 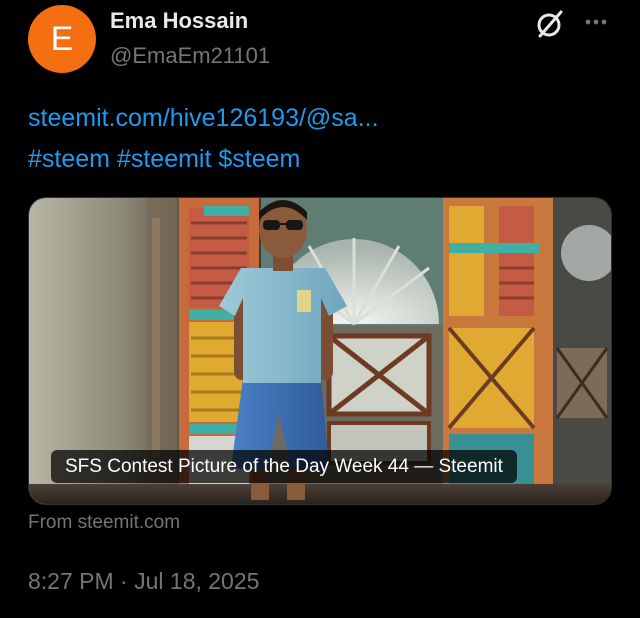 What do you see at coordinates (104, 523) in the screenshot?
I see `card-source: From steemit.com` at bounding box center [104, 523].